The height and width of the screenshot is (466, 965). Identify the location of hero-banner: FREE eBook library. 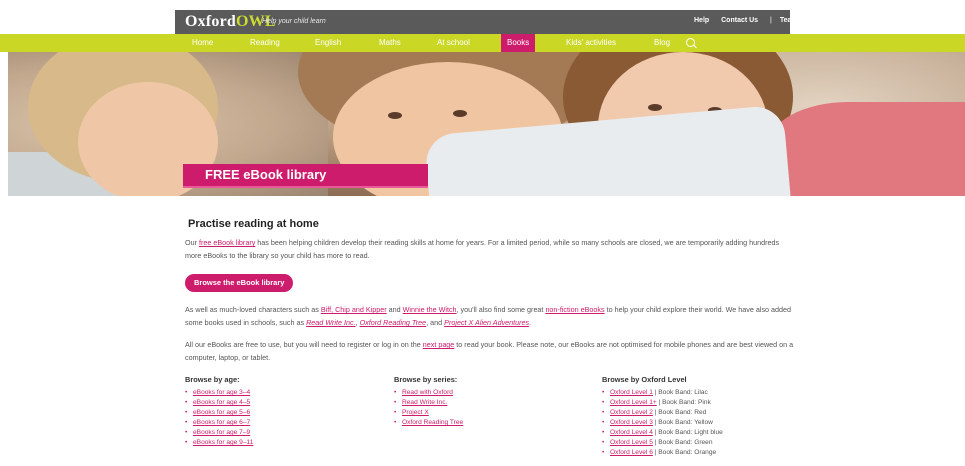
(305, 175).